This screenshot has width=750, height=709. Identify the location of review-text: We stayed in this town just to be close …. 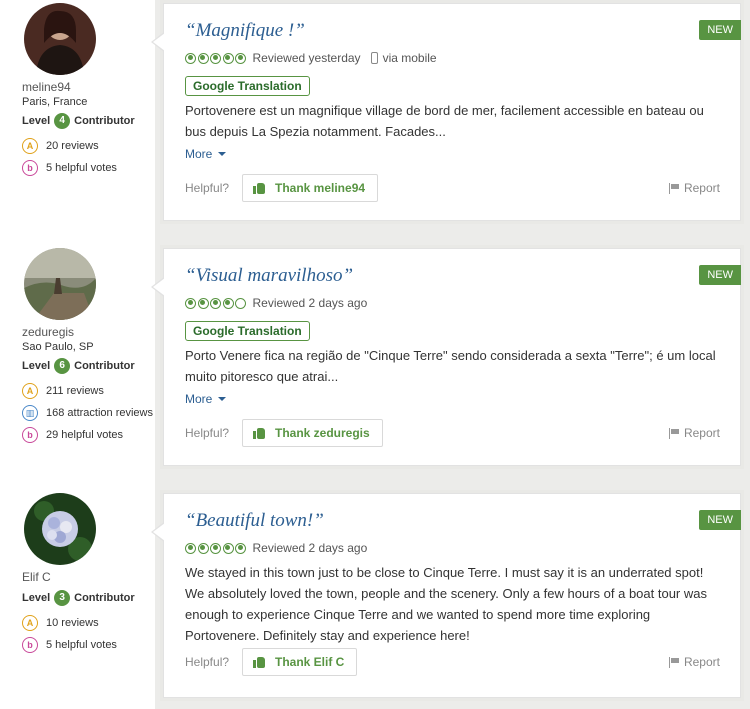
(446, 604).